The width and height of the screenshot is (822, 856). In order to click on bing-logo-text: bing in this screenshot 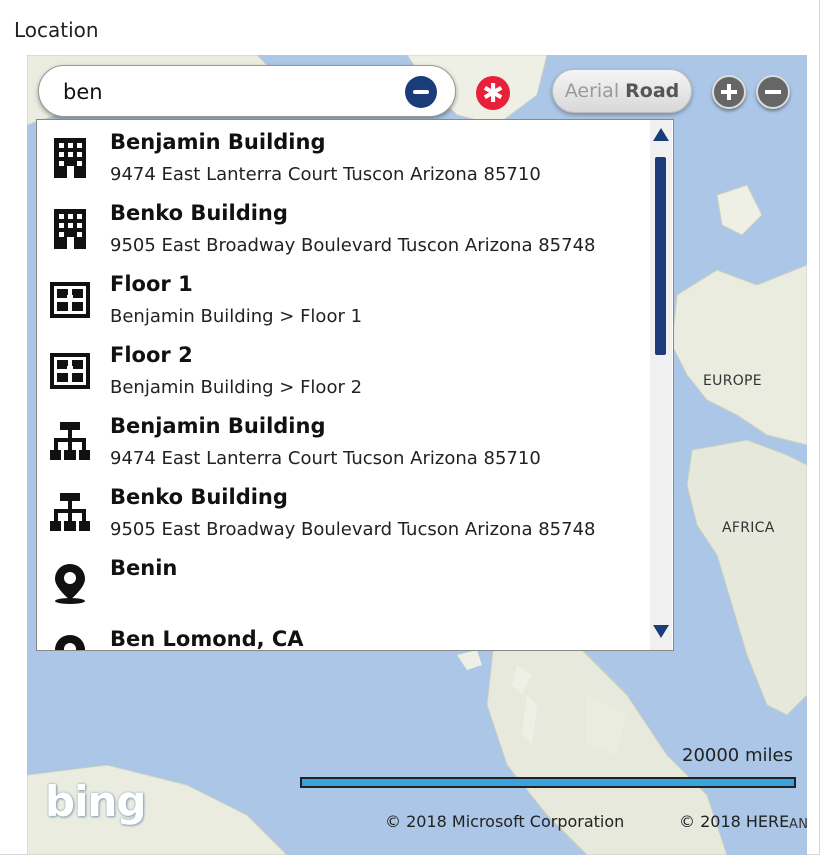, I will do `click(95, 801)`.